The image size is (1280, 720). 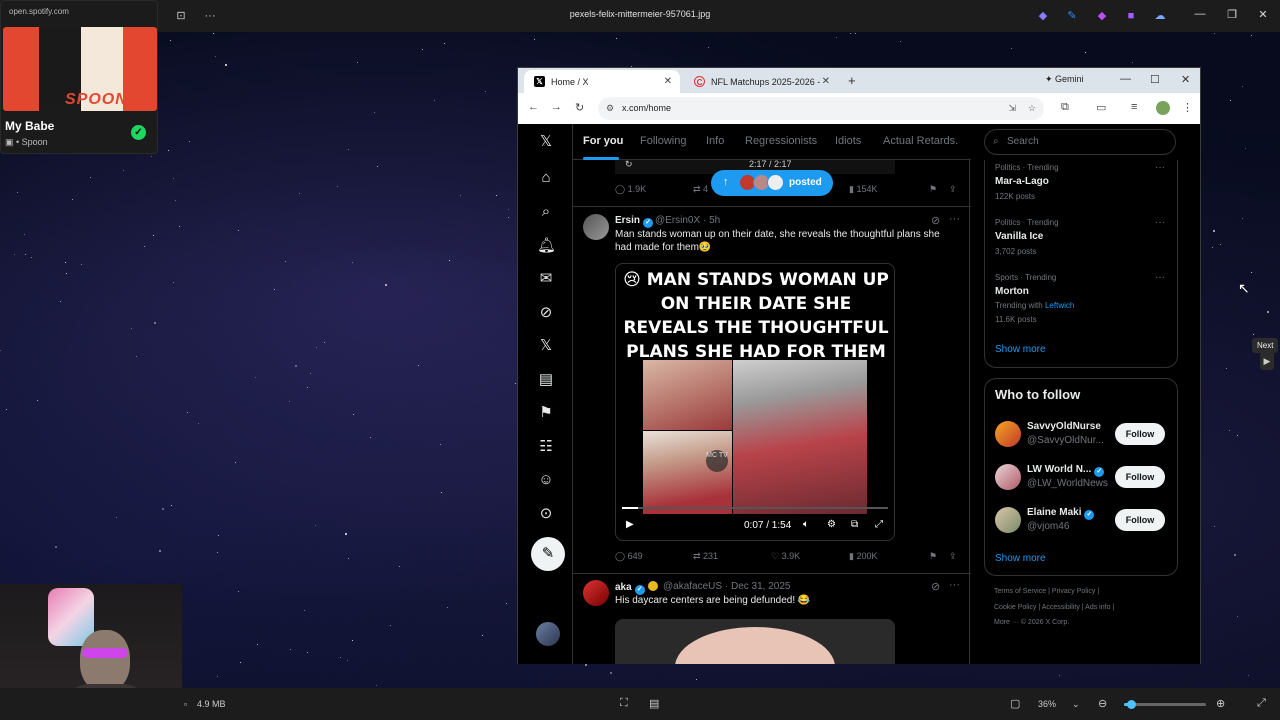 What do you see at coordinates (1019, 236) in the screenshot?
I see `trend-name: Vanilla Ice` at bounding box center [1019, 236].